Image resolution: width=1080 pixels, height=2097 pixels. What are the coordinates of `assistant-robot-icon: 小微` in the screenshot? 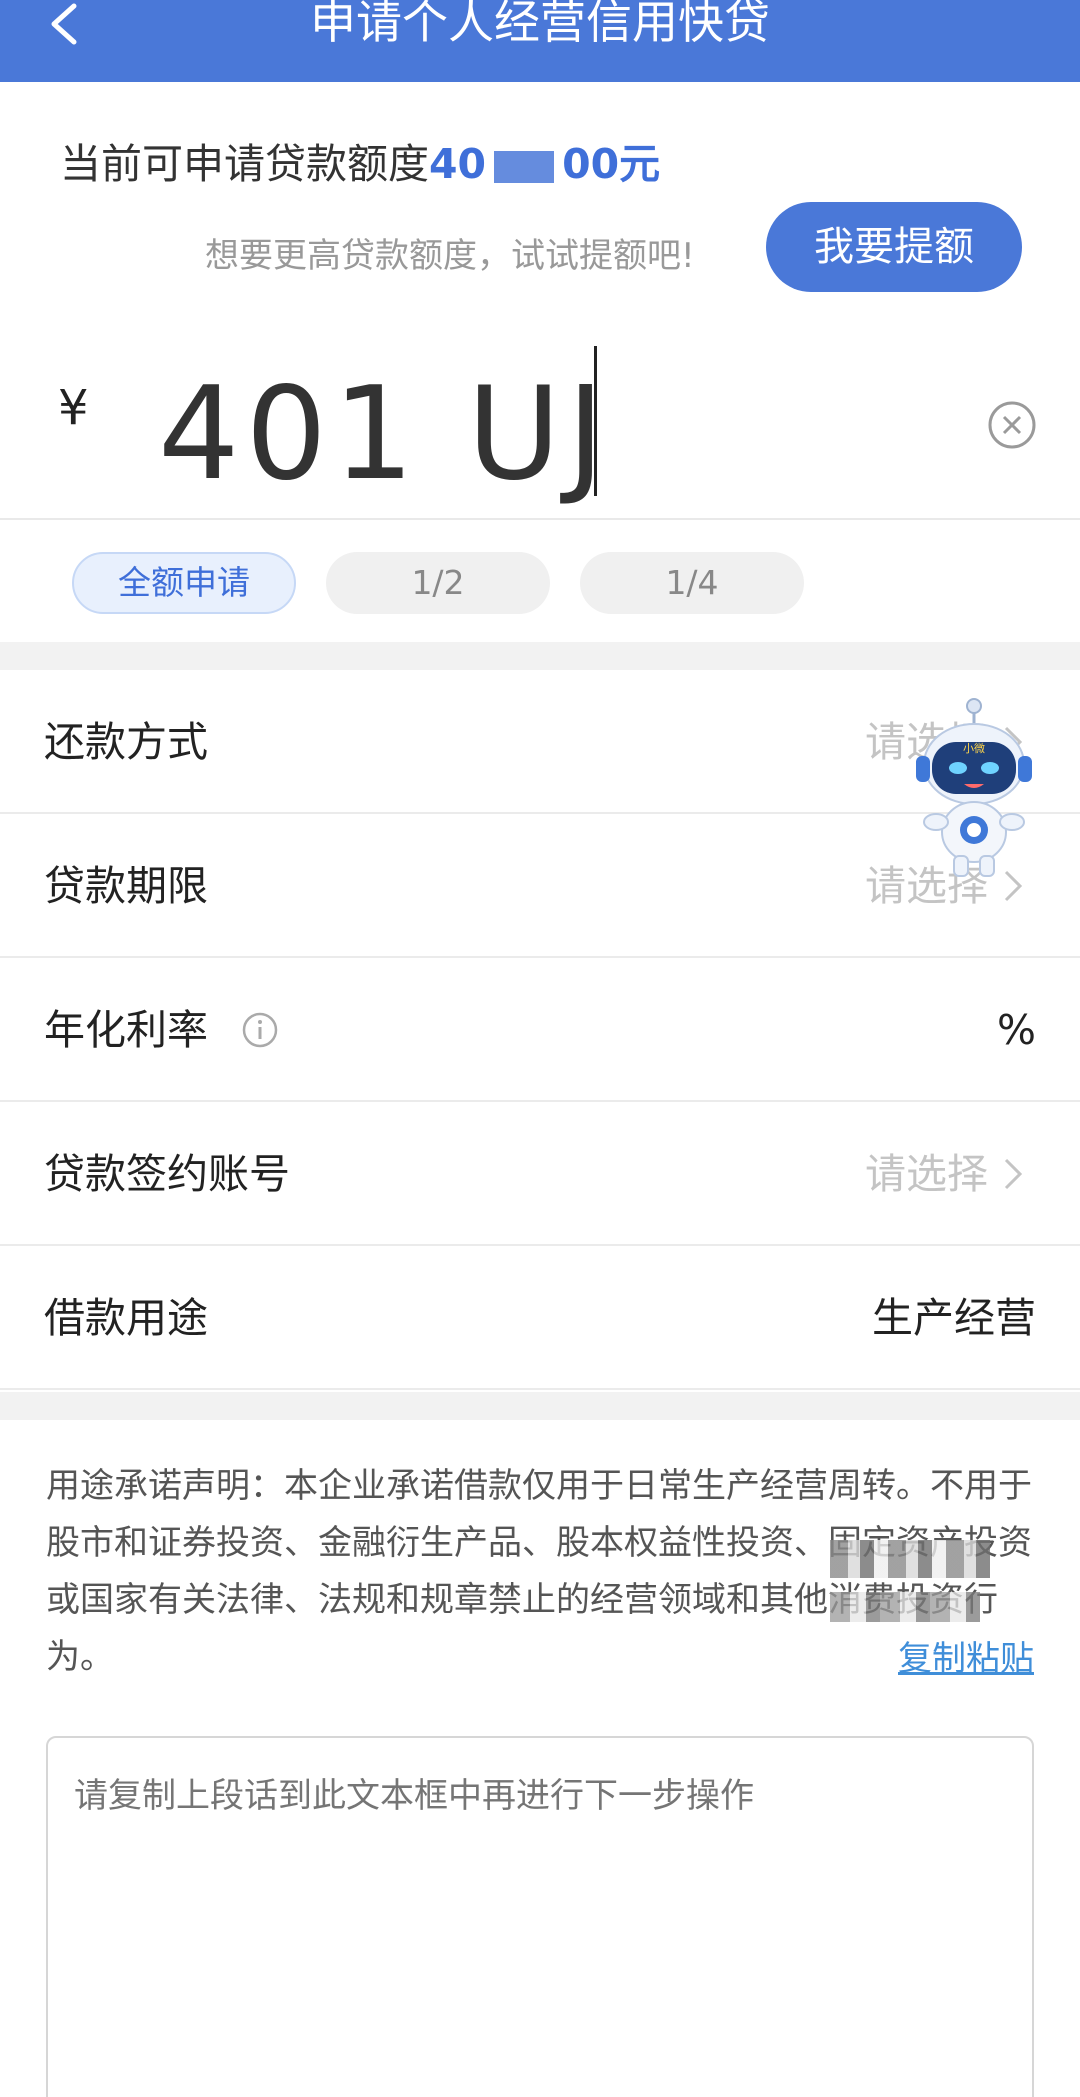 It's located at (974, 786).